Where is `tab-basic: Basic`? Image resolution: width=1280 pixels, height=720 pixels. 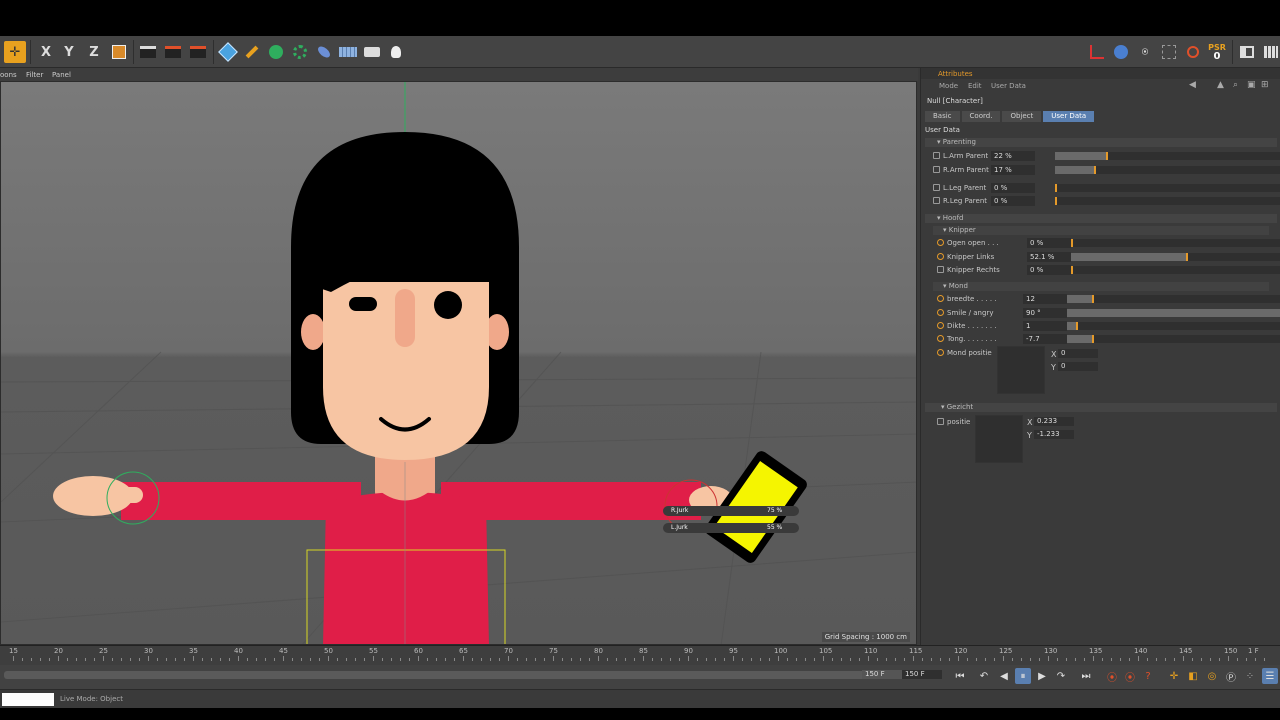
tab-basic: Basic is located at coordinates (942, 116).